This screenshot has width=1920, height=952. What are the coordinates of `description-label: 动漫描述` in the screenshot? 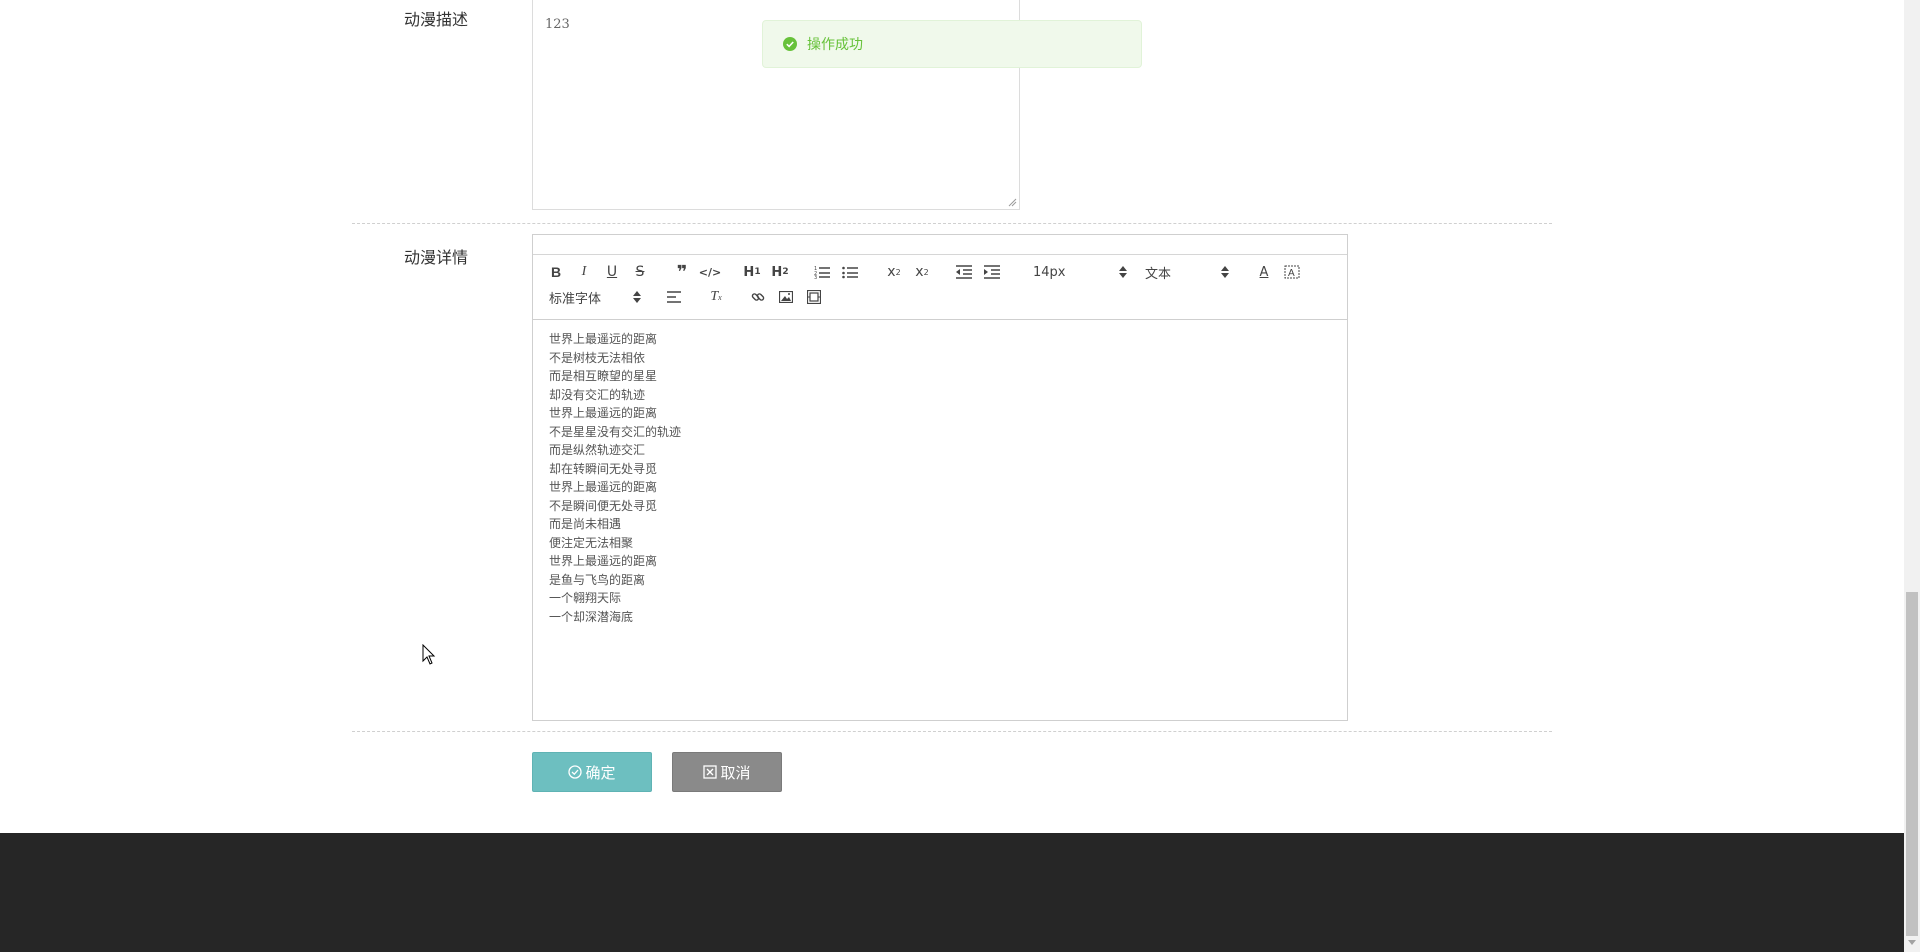 It's located at (436, 19).